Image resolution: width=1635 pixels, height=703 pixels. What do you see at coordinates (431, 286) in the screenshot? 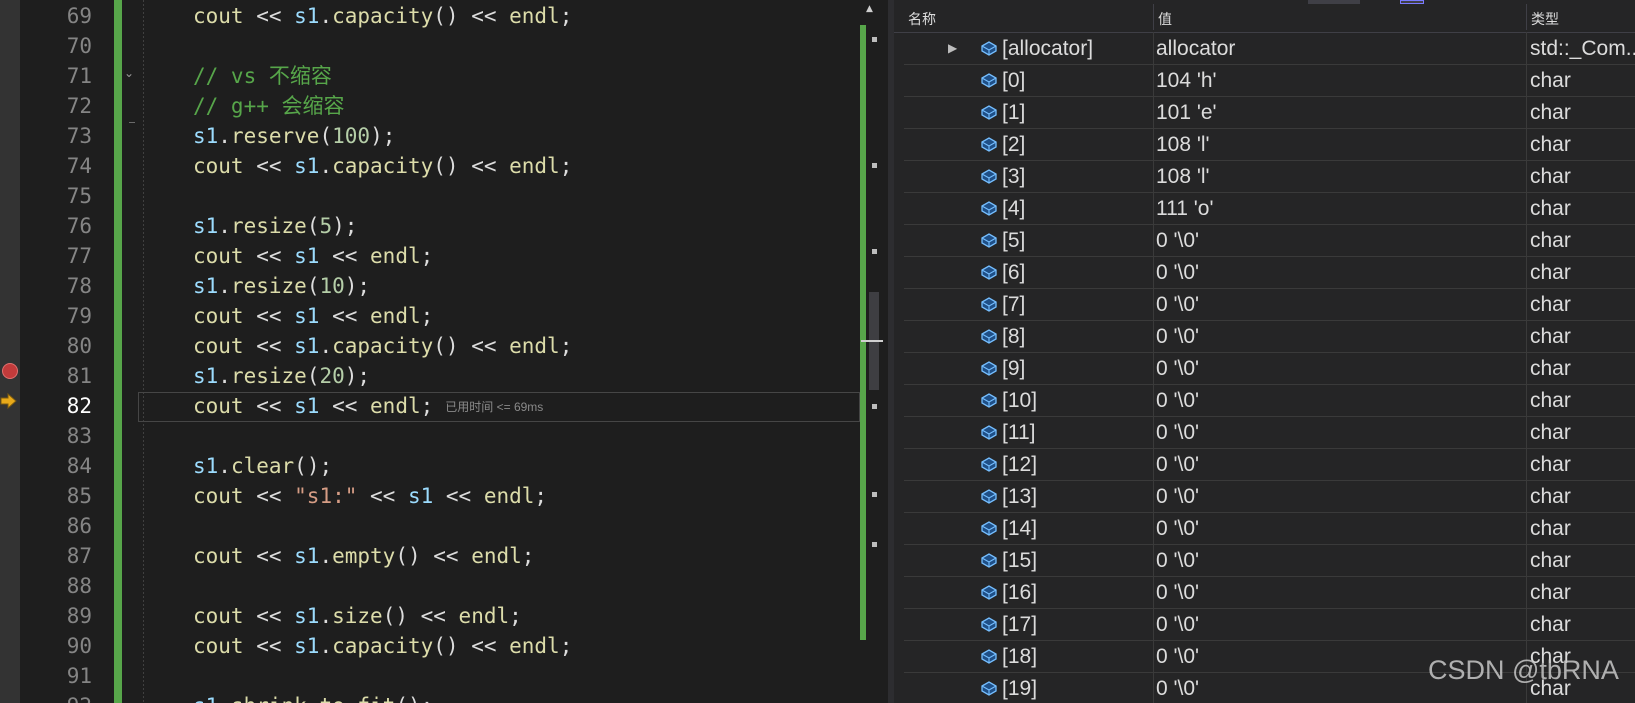
I see `code-line: 78 s1.resize(10);` at bounding box center [431, 286].